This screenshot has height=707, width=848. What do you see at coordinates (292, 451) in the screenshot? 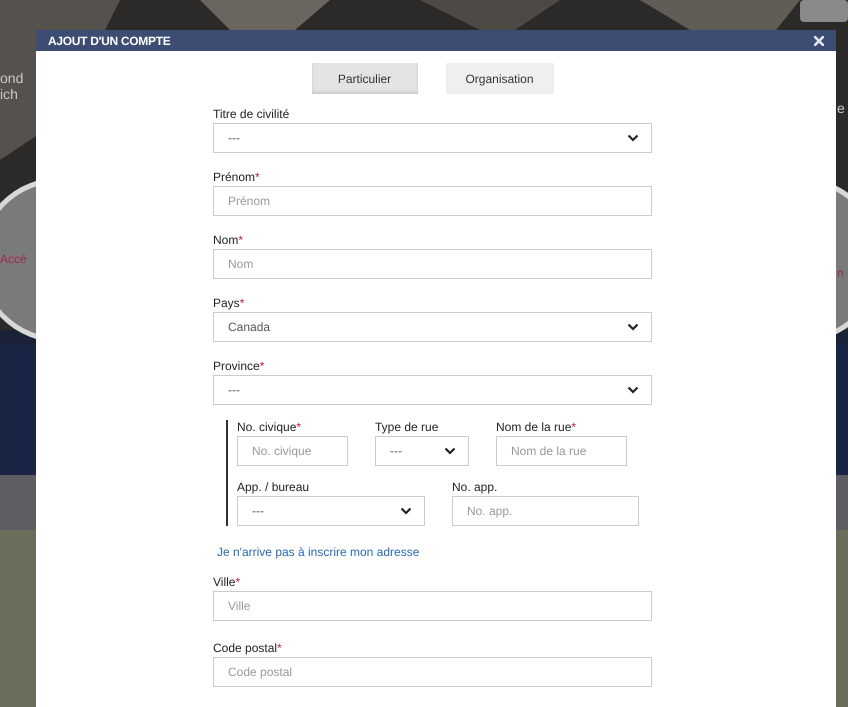
I see `input-field: No. civique` at bounding box center [292, 451].